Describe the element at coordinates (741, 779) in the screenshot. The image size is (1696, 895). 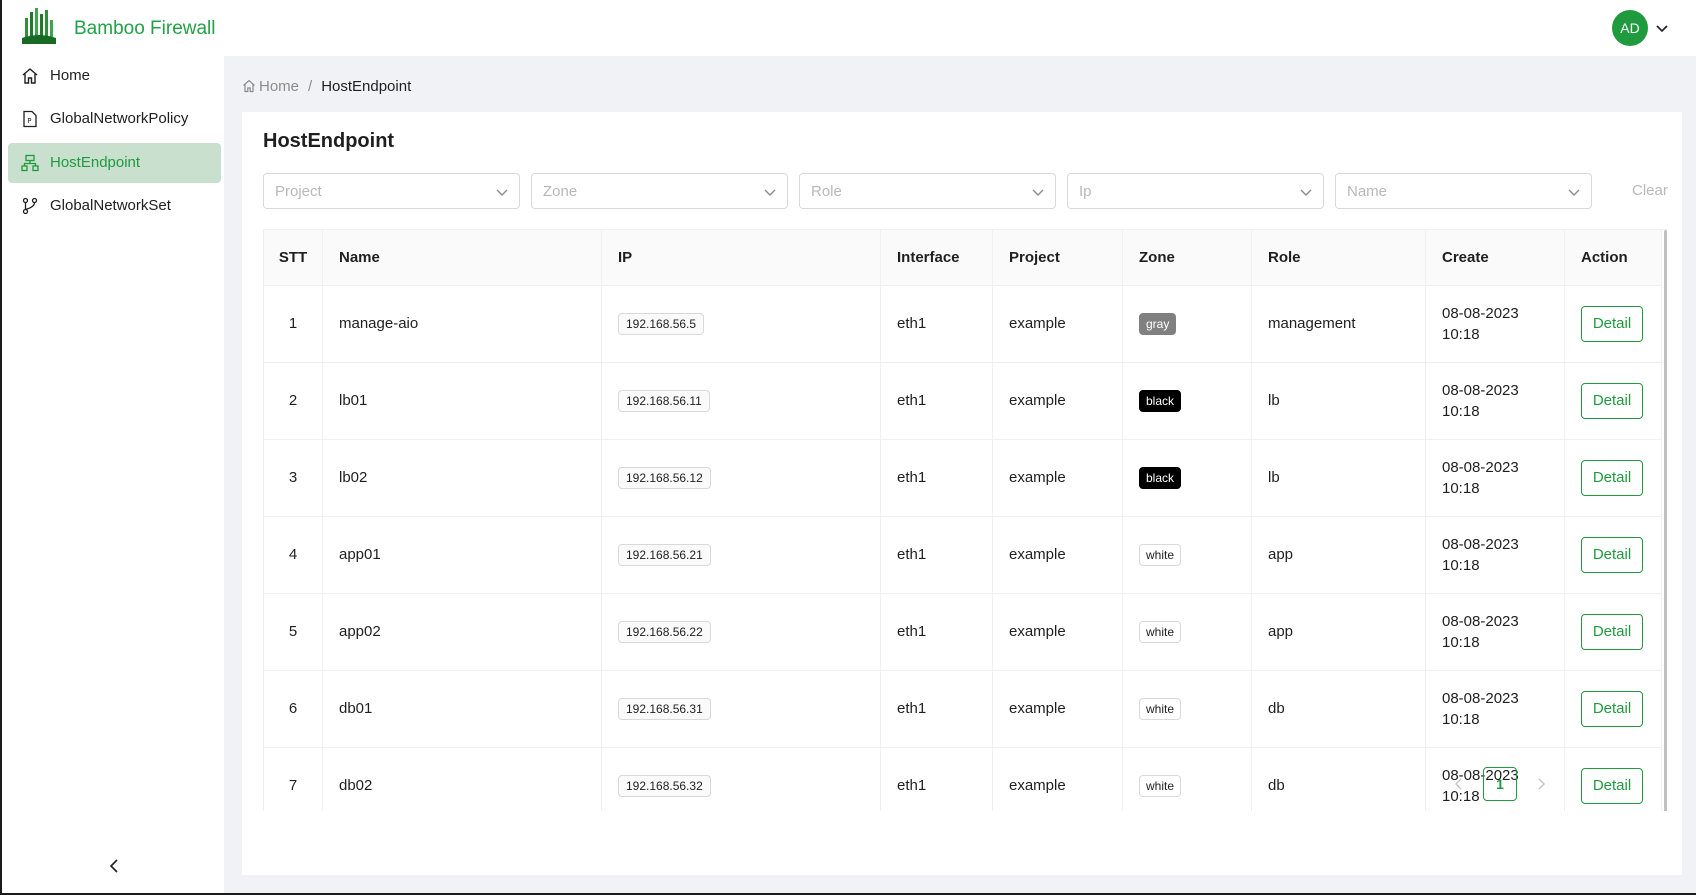
I see `cell-ip: 192.168.56.32` at that location.